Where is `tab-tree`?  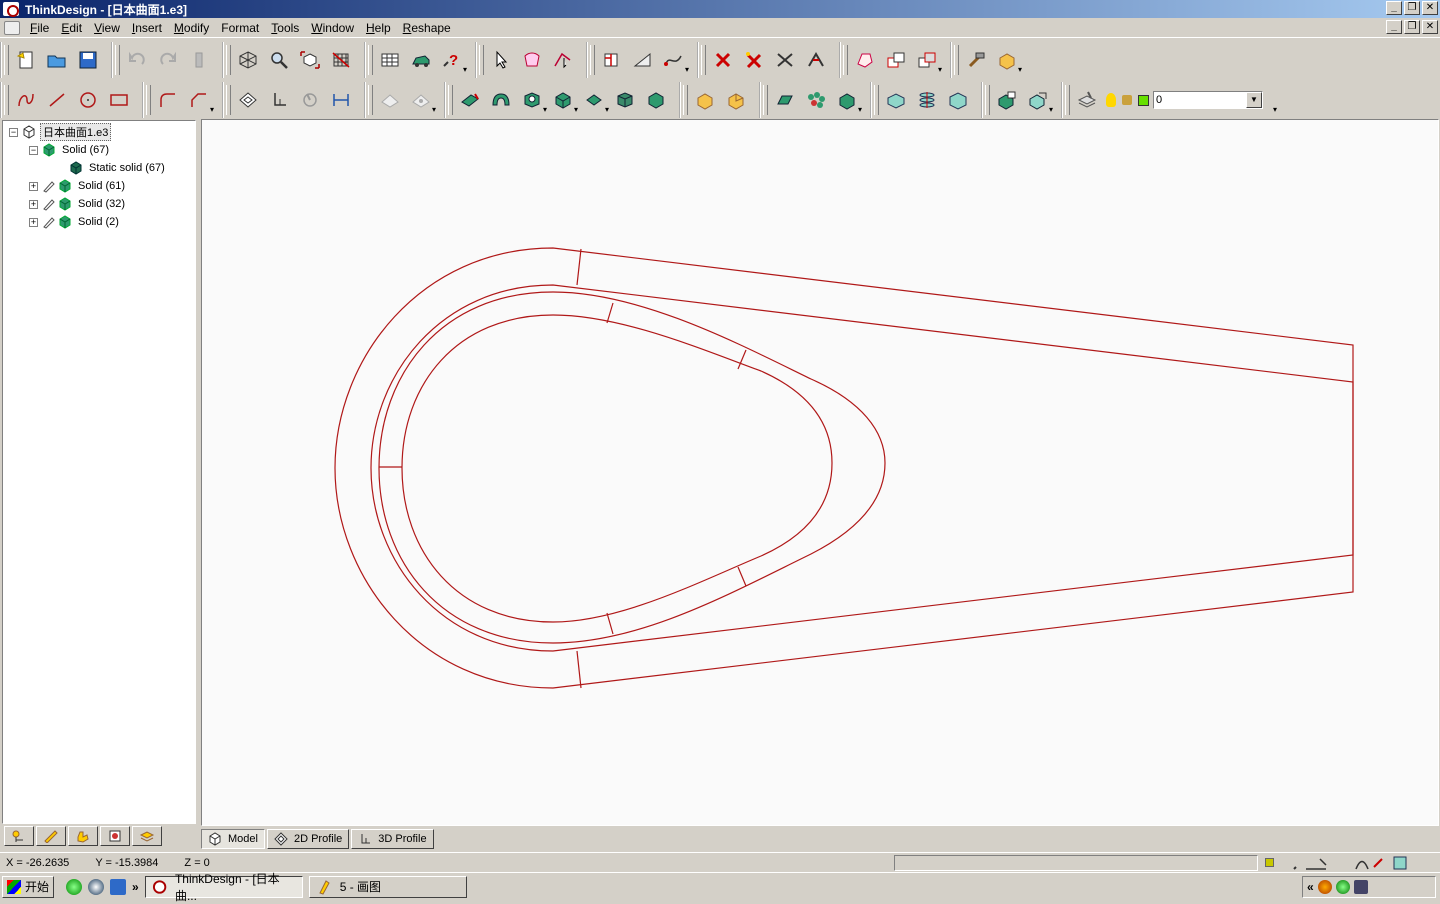
tab-tree is located at coordinates (19, 836).